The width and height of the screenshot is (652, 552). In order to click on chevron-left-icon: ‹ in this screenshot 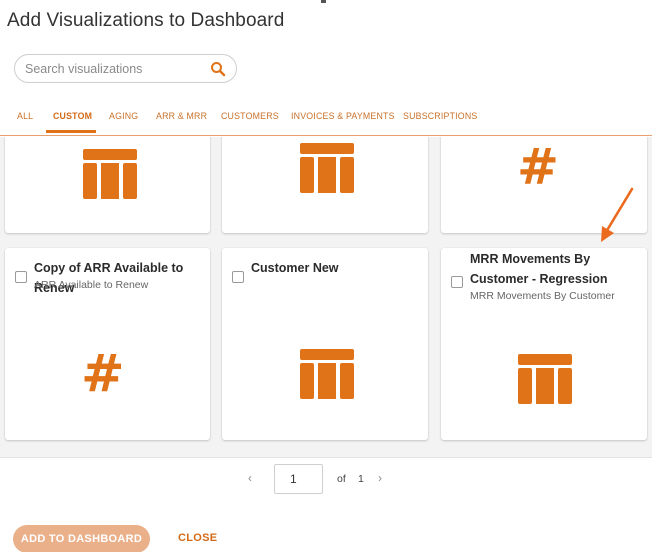, I will do `click(250, 478)`.